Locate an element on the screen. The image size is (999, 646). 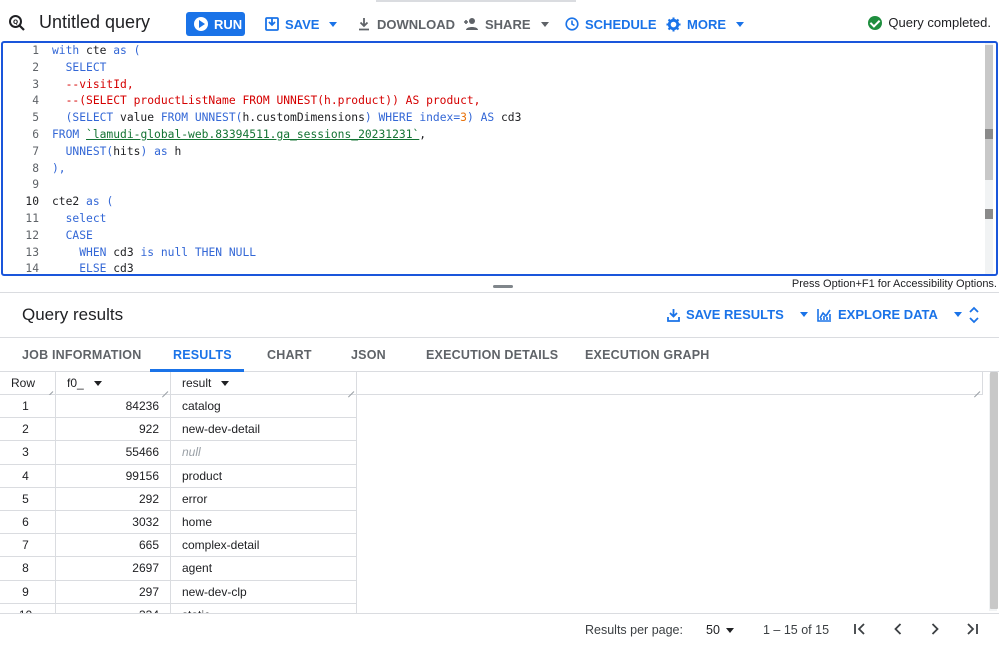
result-cell: home is located at coordinates (264, 523).